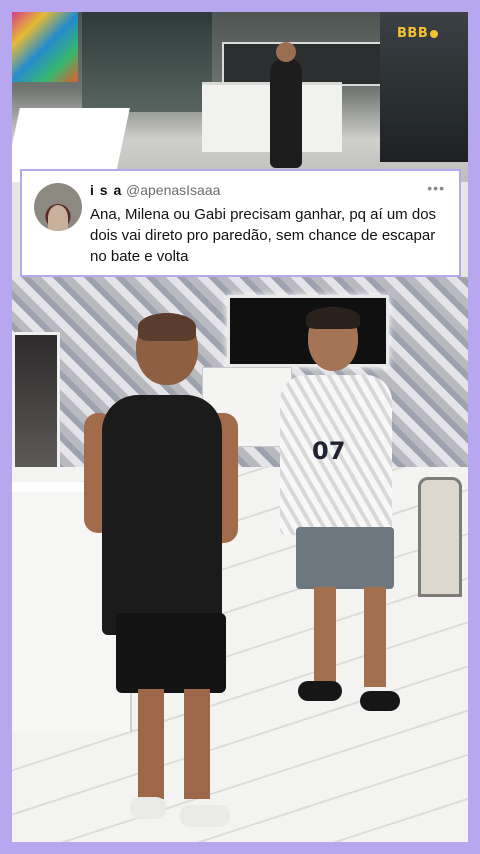  Describe the element at coordinates (58, 207) in the screenshot. I see `avatar` at that location.